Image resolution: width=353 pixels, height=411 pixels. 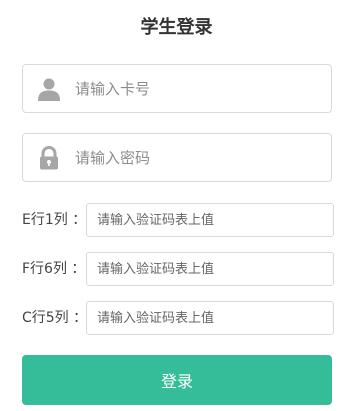 I want to click on lock-icon, so click(x=49, y=157).